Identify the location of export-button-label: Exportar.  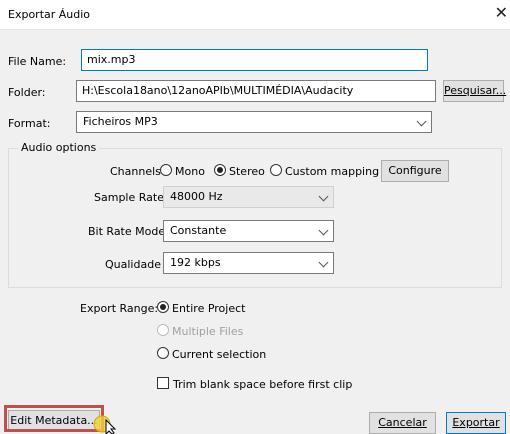
(476, 422).